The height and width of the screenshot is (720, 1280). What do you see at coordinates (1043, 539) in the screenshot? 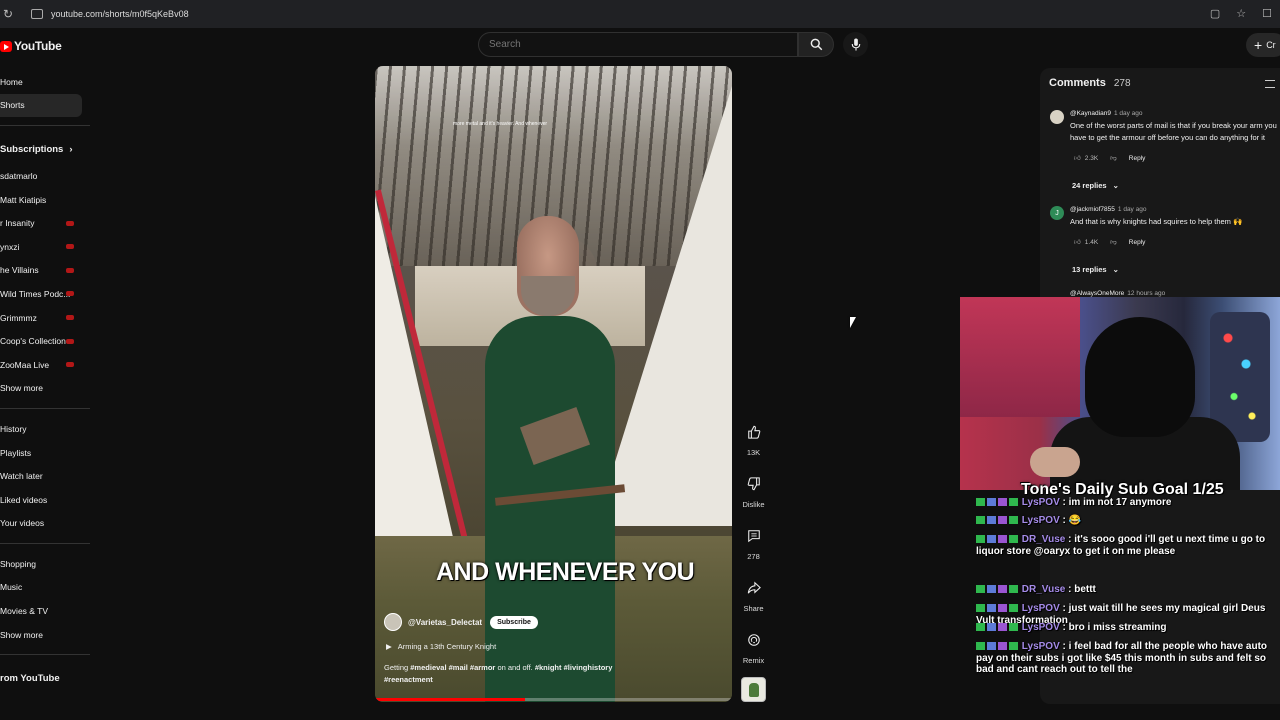
I see `chat-username: DR_Vuse` at bounding box center [1043, 539].